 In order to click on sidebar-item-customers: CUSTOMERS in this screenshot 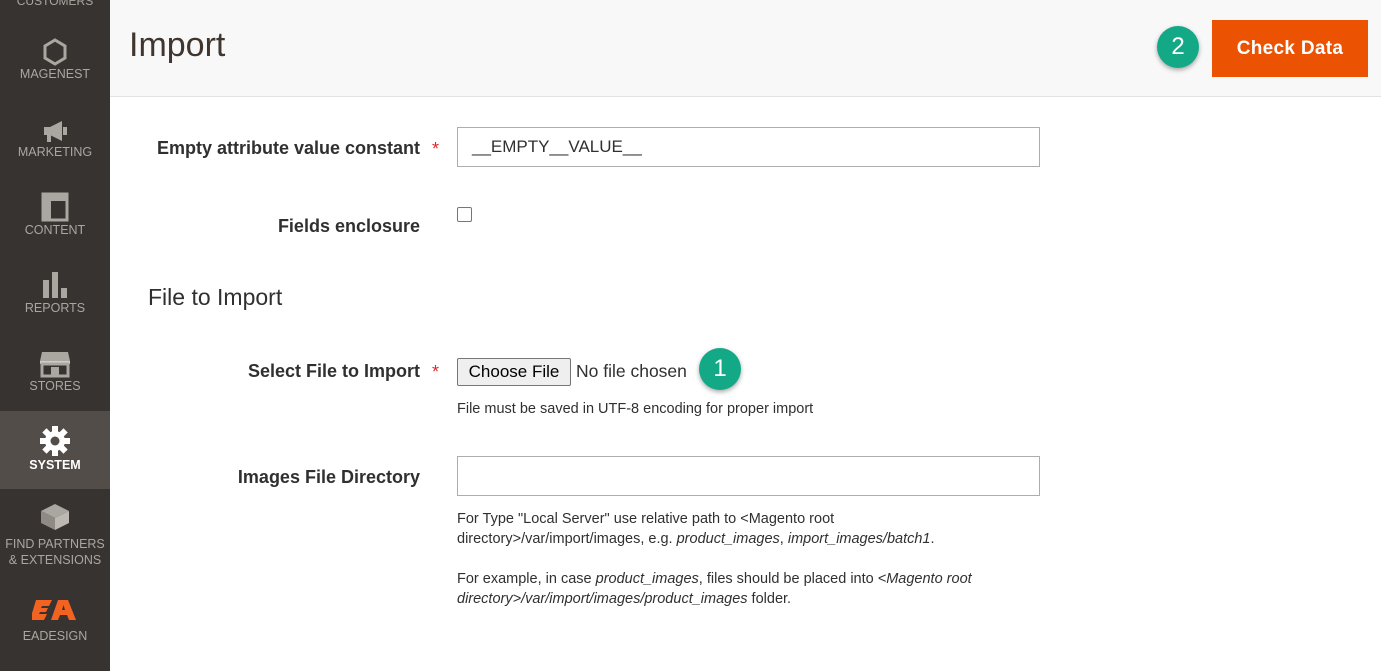, I will do `click(55, 7)`.